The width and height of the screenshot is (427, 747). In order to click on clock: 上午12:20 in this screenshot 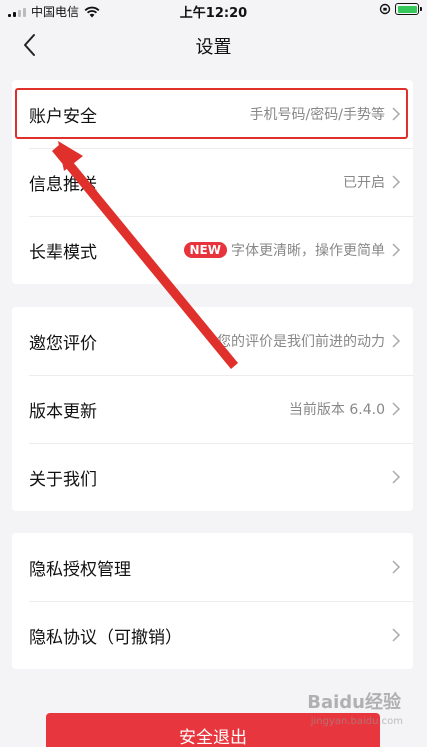, I will do `click(213, 13)`.